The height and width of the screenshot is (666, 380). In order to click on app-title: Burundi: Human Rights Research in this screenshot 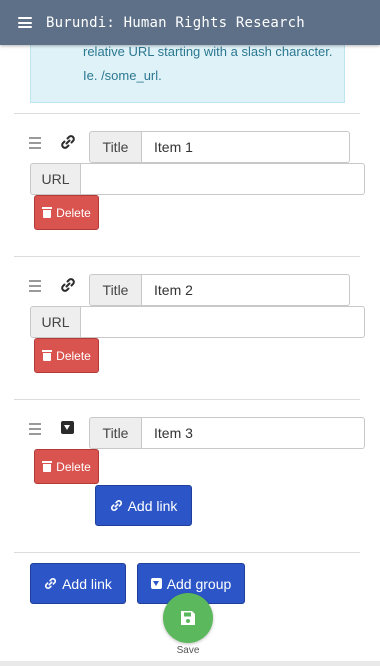, I will do `click(175, 22)`.